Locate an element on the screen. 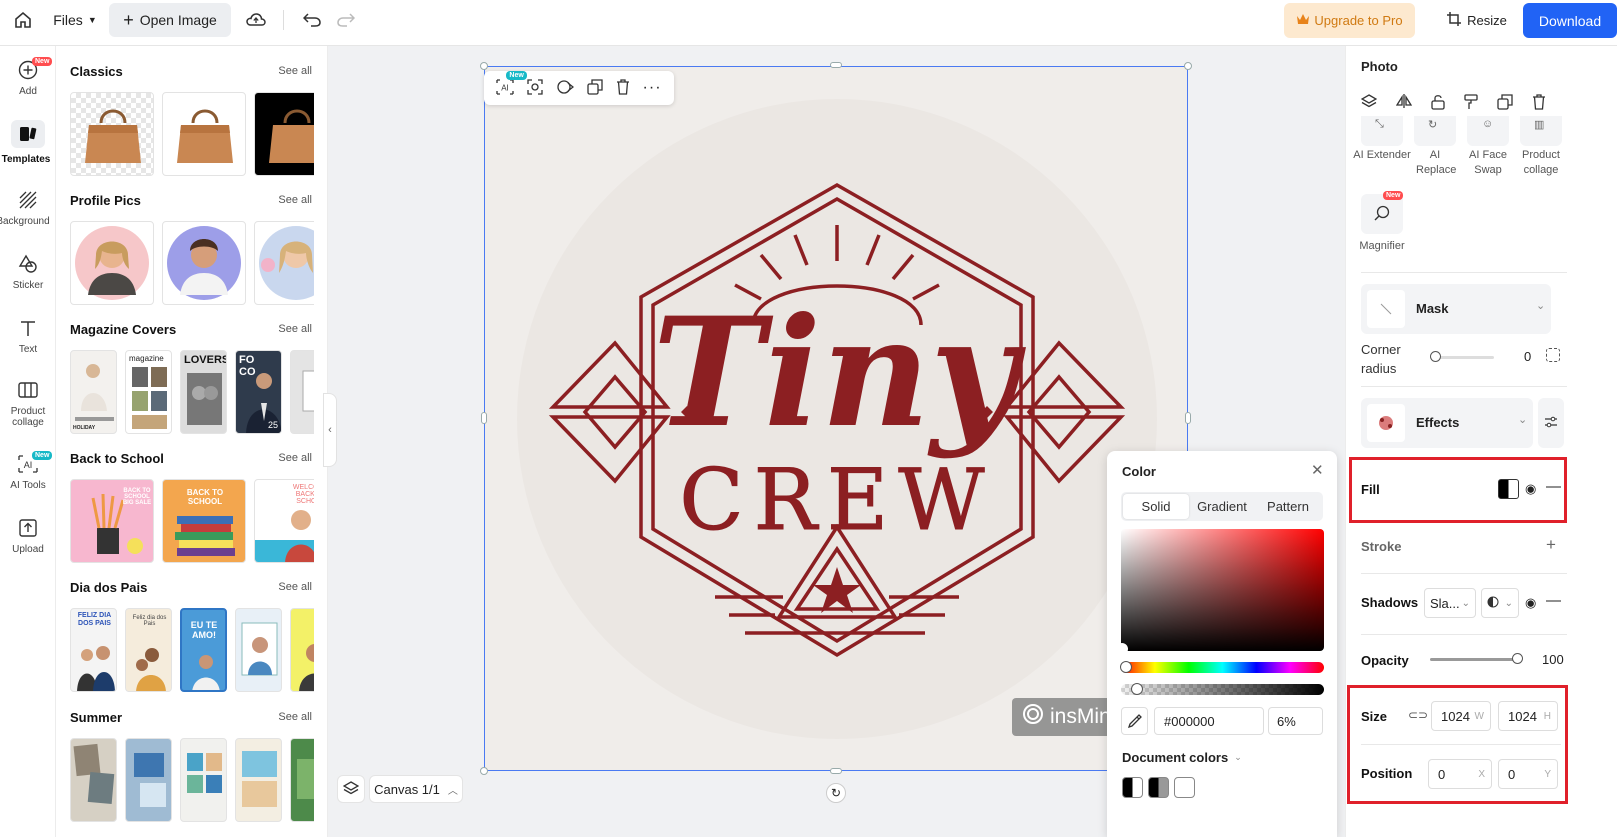  opacity-slider is located at coordinates (1475, 659).